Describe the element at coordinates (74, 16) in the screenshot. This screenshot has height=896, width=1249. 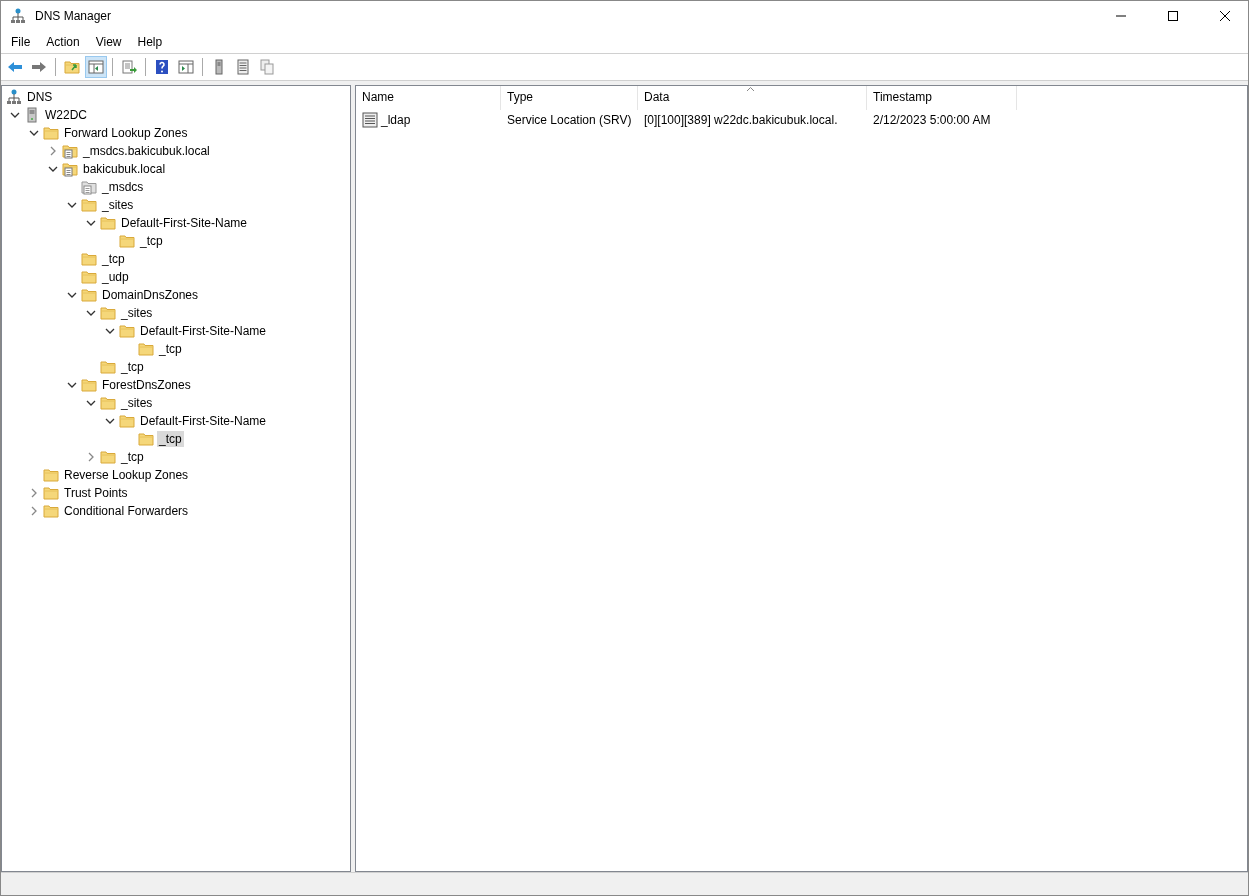
I see `window-title: DNS Manager` at that location.